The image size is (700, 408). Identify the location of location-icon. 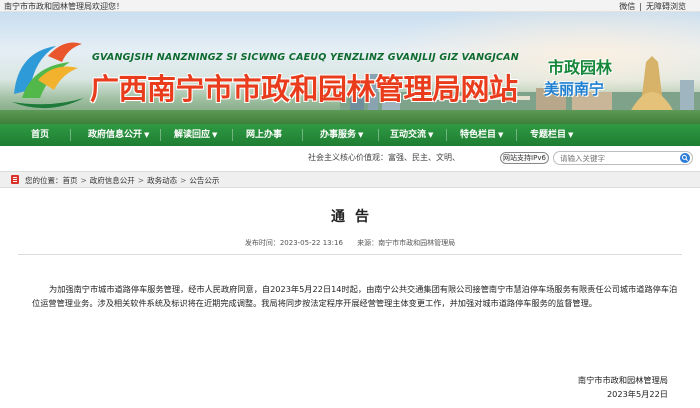
(15, 179).